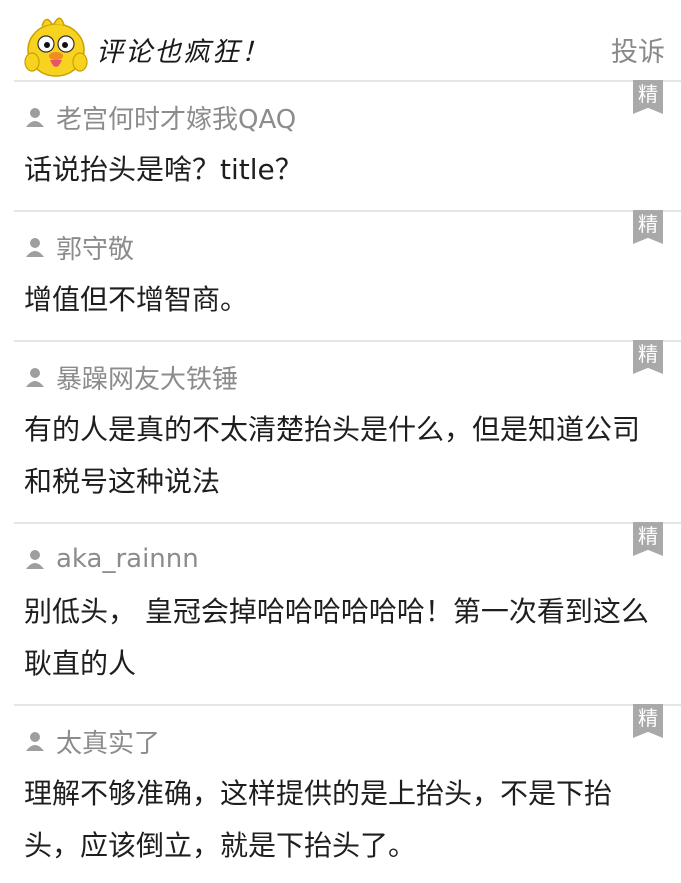 The image size is (681, 883). What do you see at coordinates (147, 377) in the screenshot?
I see `comment-author: 暴躁网友大铁锤` at bounding box center [147, 377].